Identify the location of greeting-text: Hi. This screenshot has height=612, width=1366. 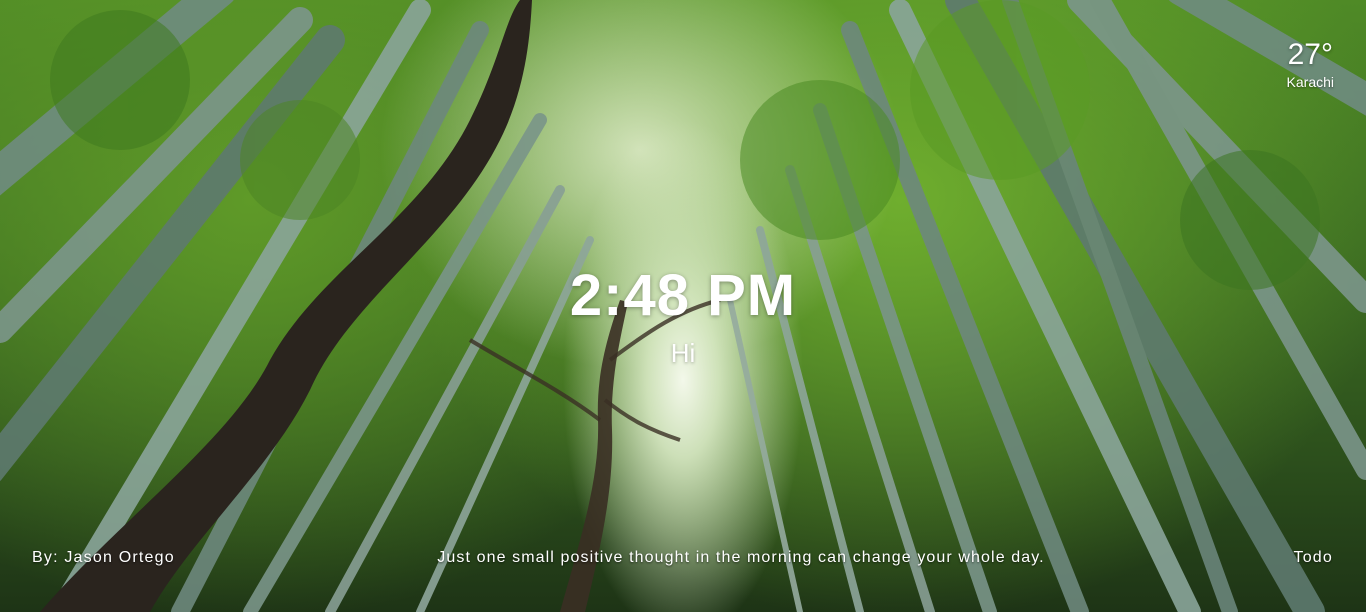
(683, 353).